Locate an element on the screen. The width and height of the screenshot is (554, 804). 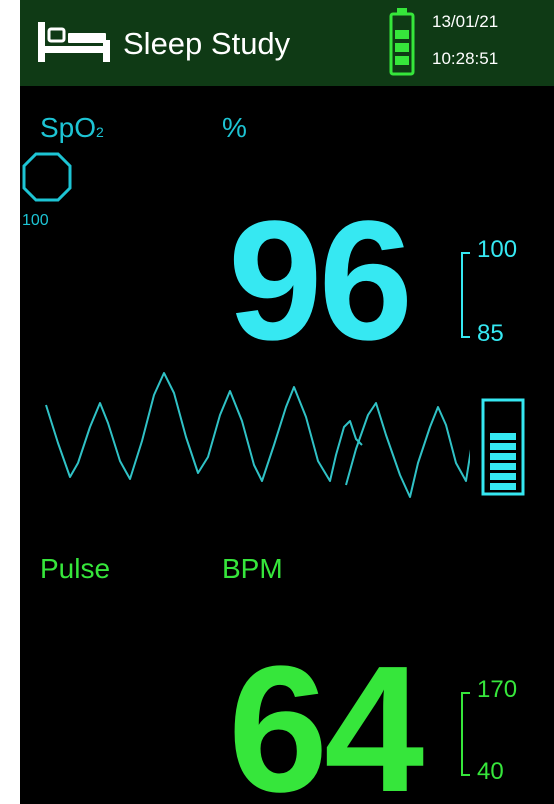
octagon-icon is located at coordinates (47, 177).